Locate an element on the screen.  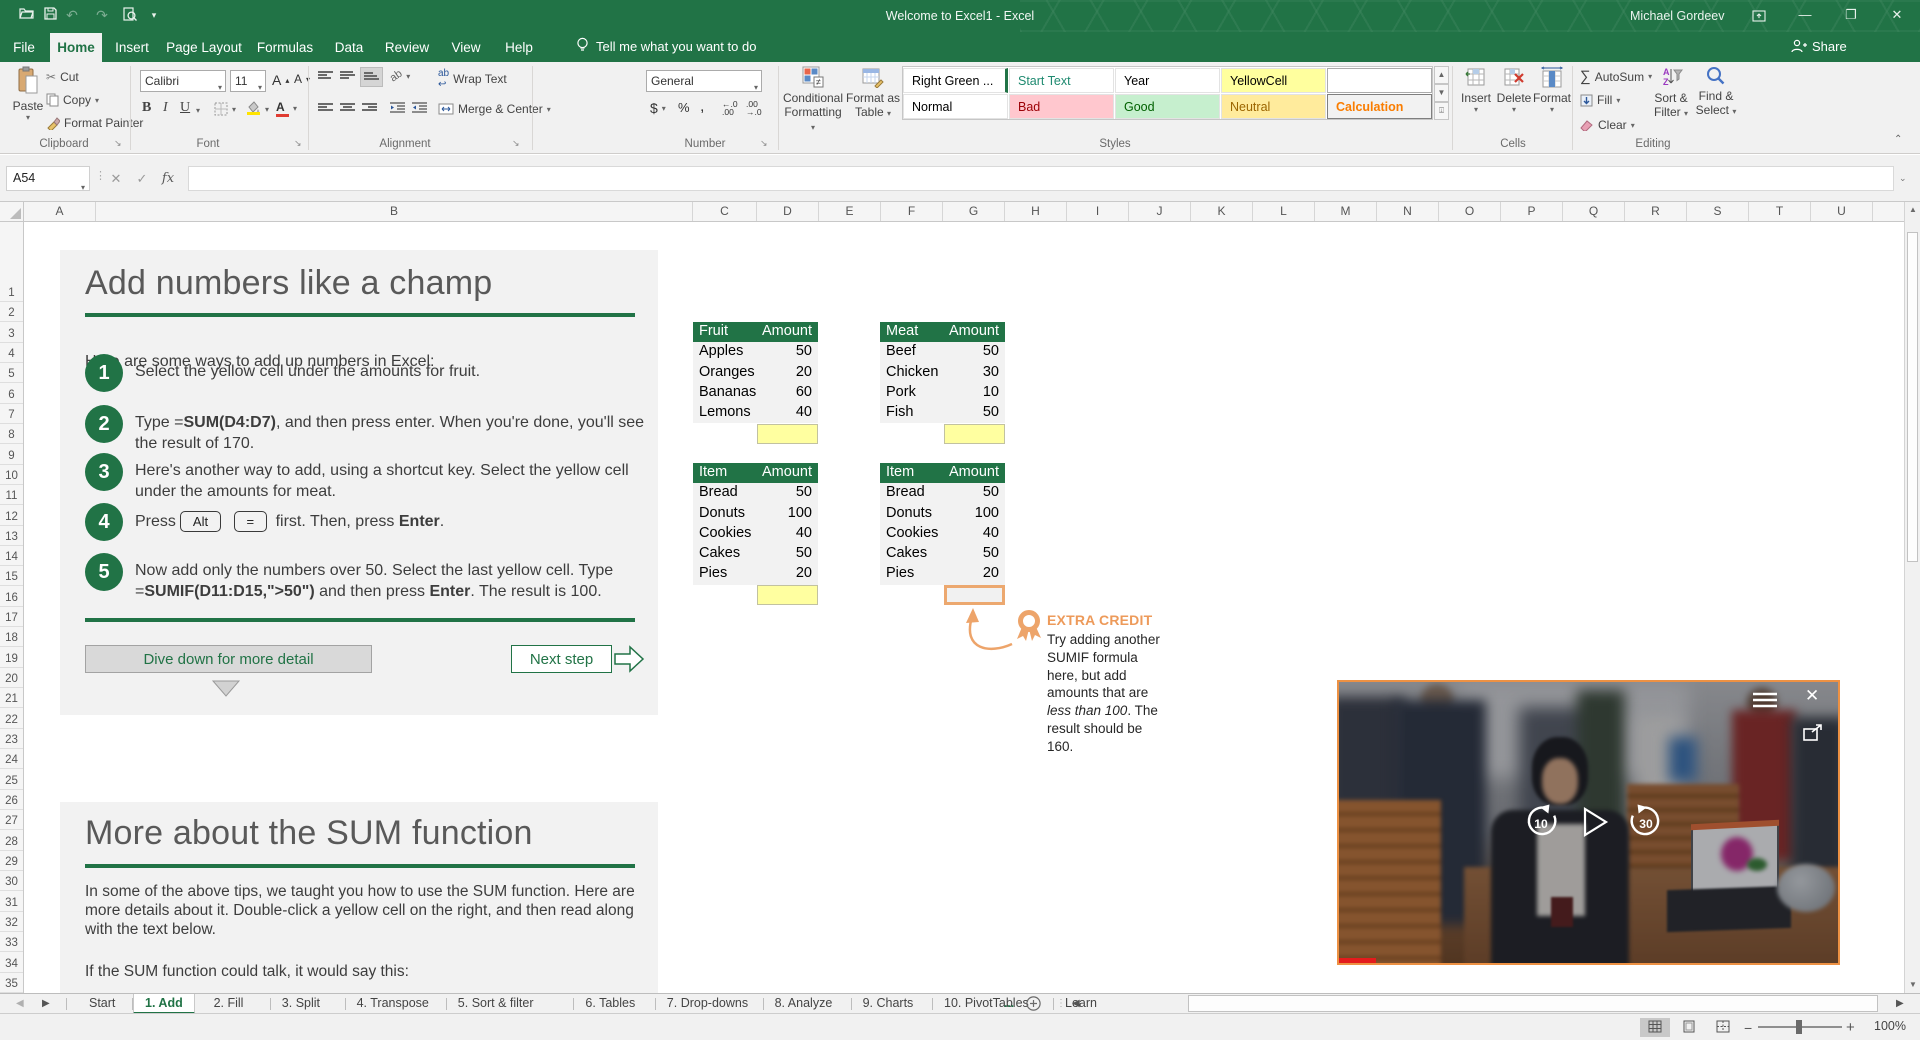
horizontal-scrollbar is located at coordinates (1539, 1003).